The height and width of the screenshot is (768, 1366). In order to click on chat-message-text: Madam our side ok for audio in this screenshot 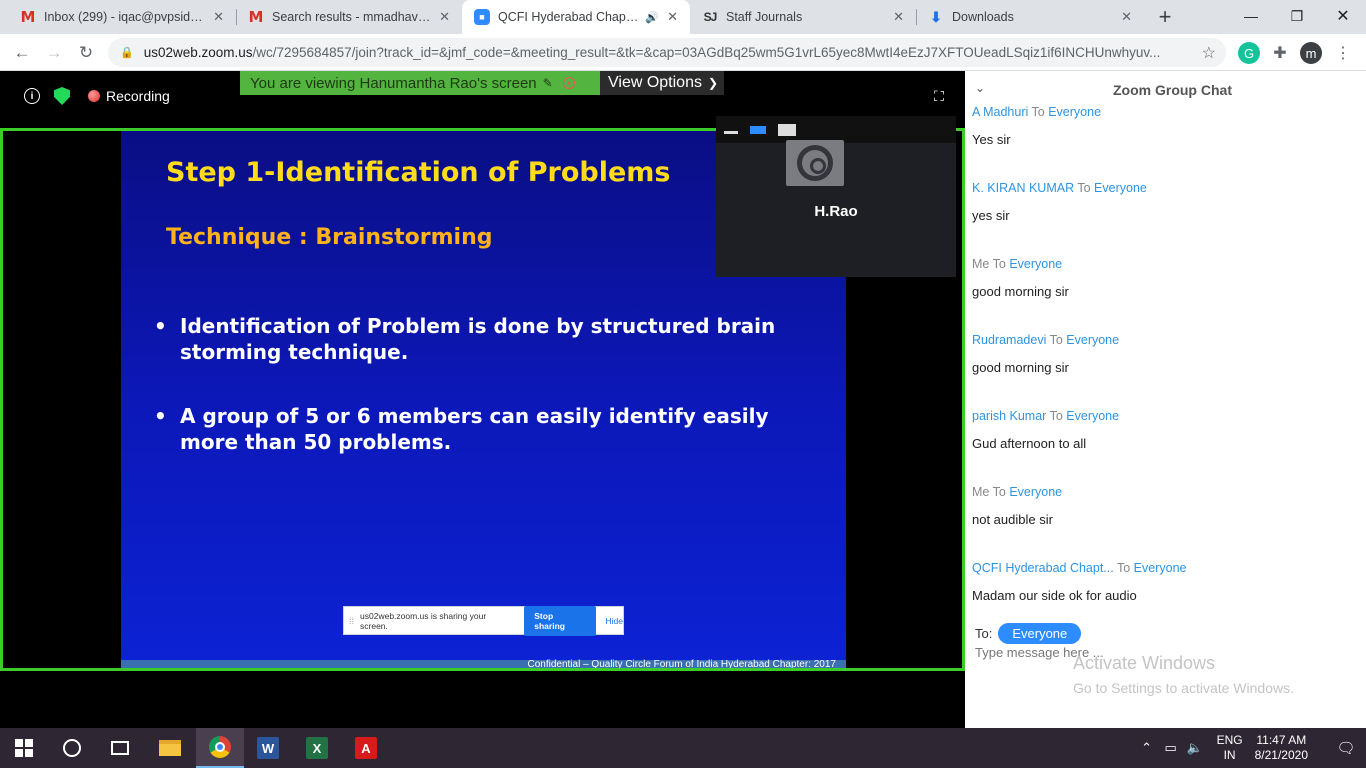, I will do `click(1054, 595)`.